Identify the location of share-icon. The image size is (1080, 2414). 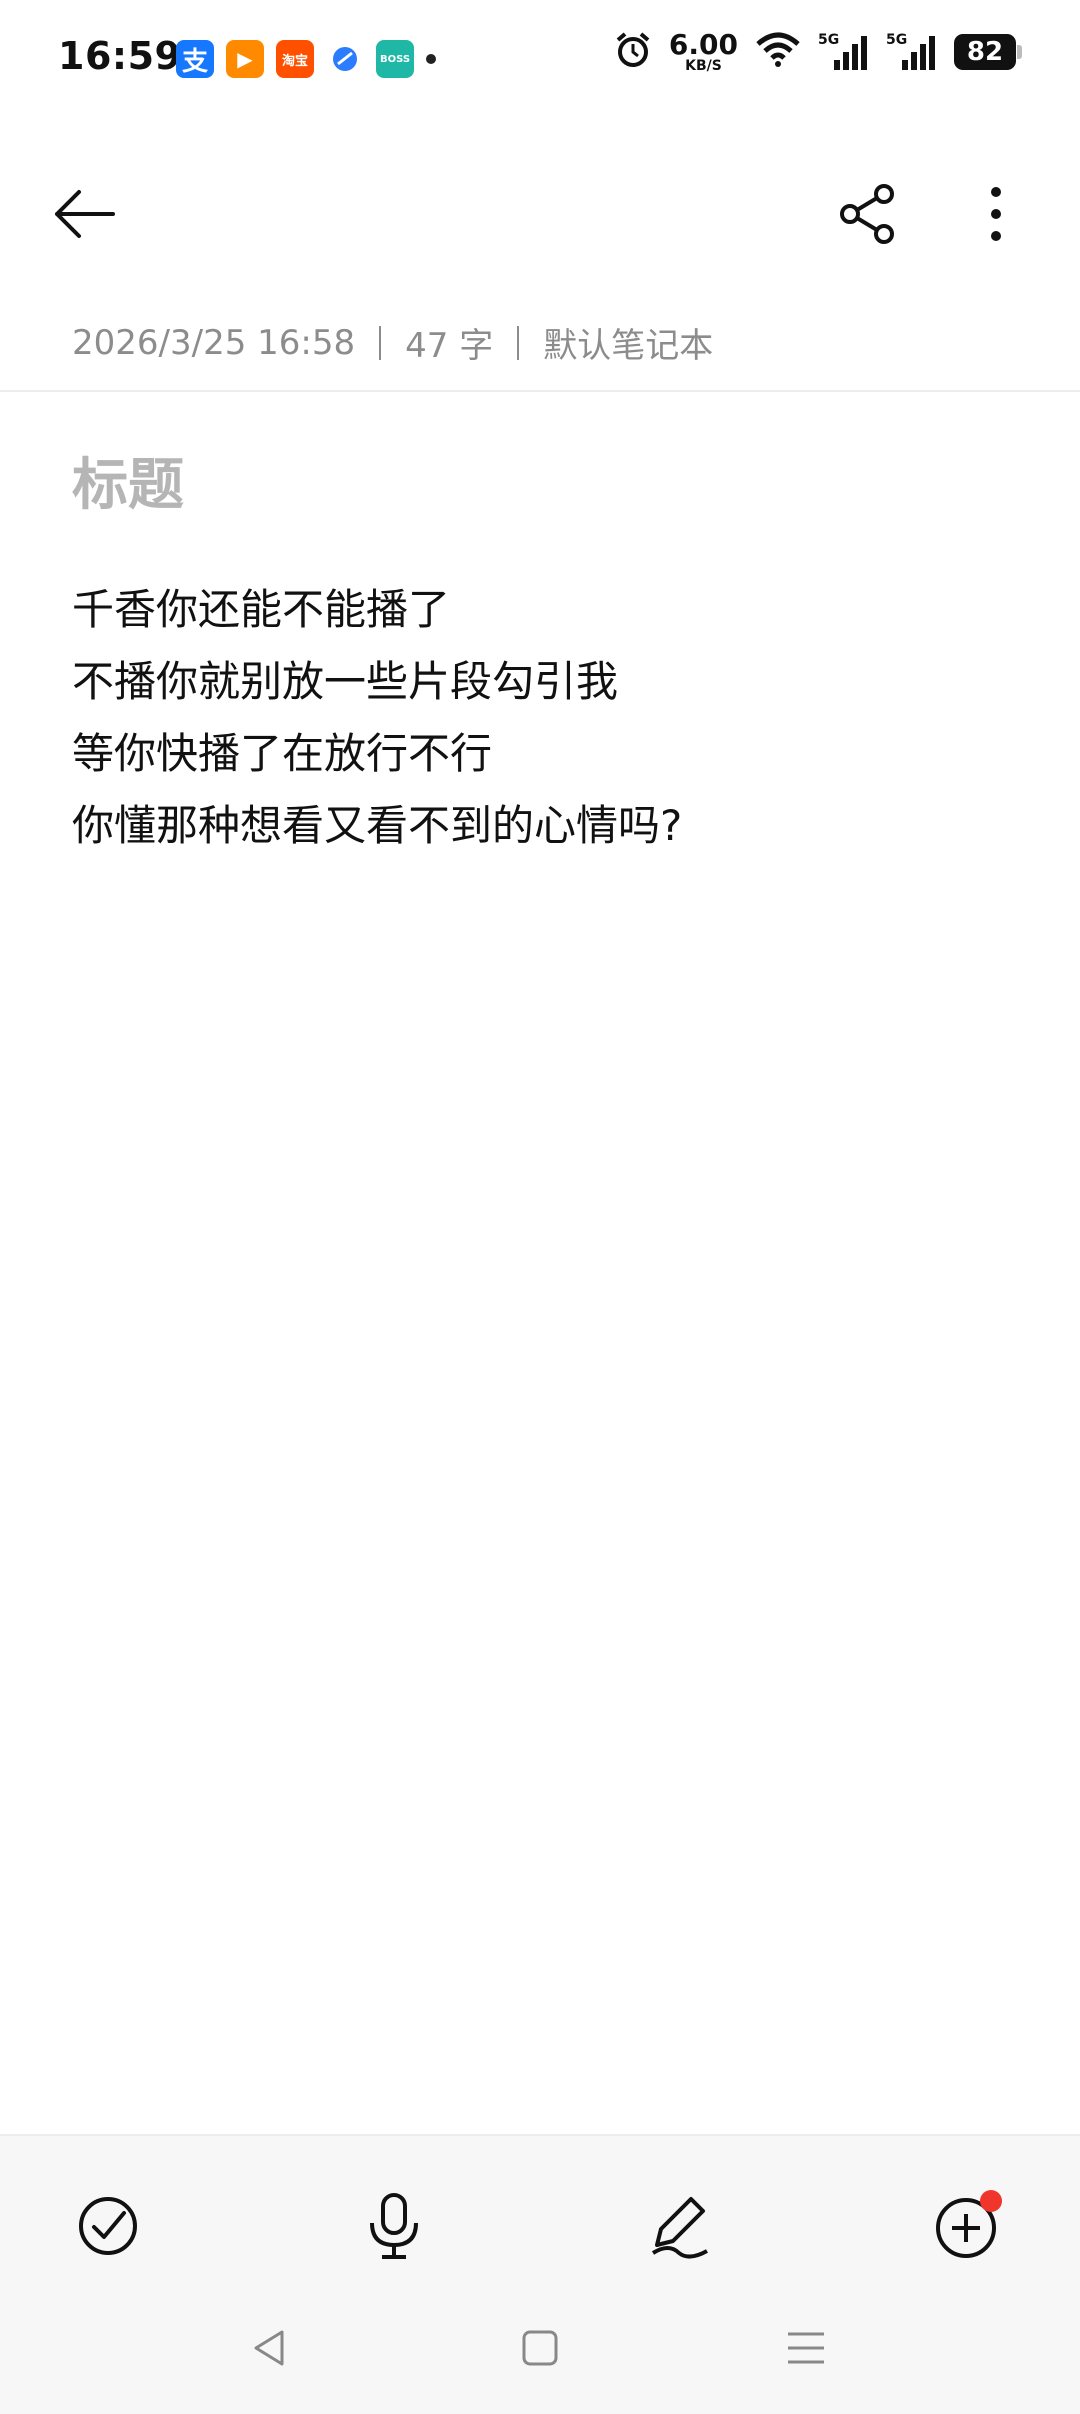
(867, 214).